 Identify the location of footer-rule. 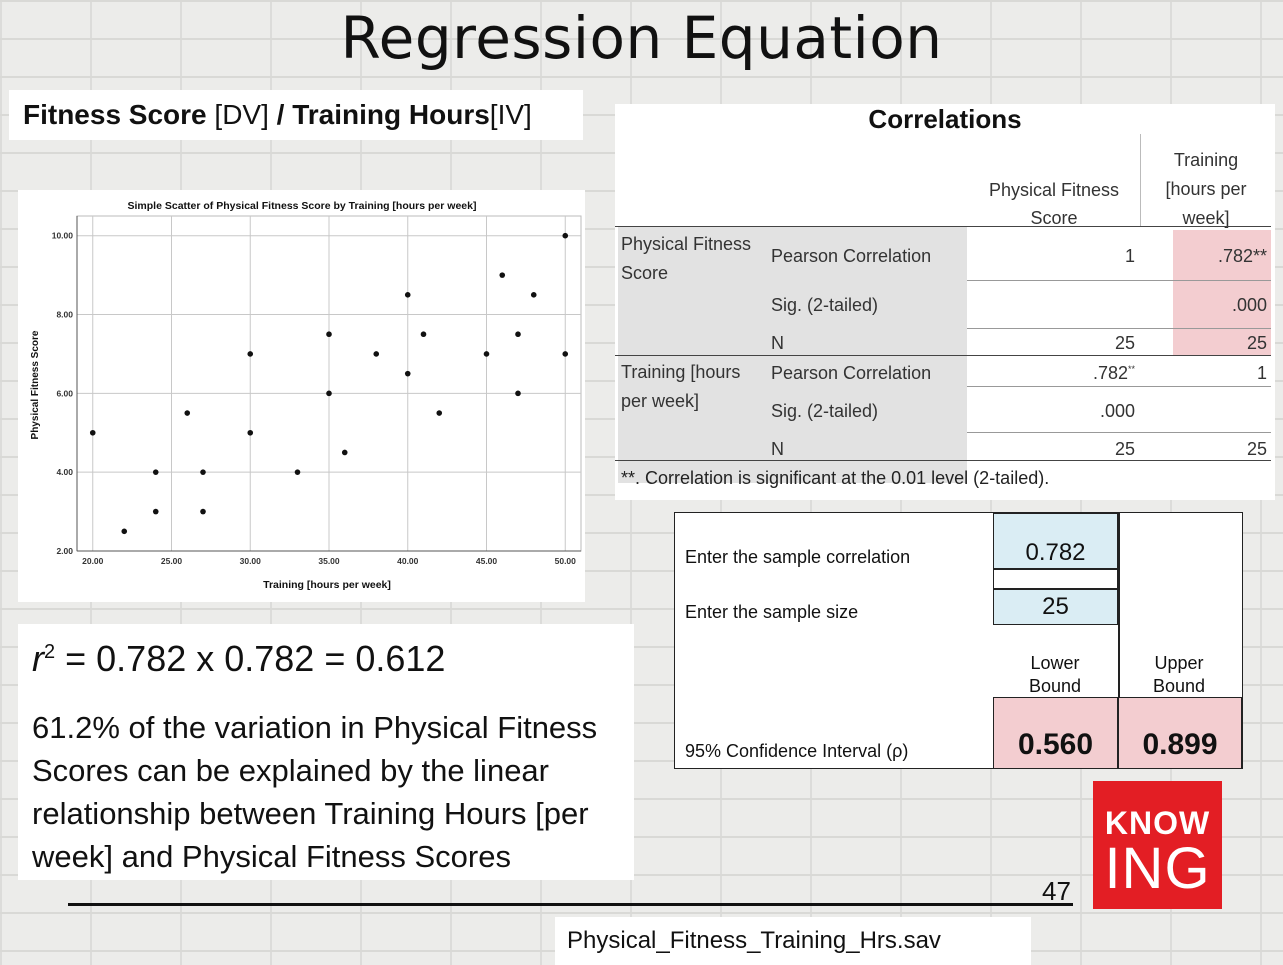
(570, 904).